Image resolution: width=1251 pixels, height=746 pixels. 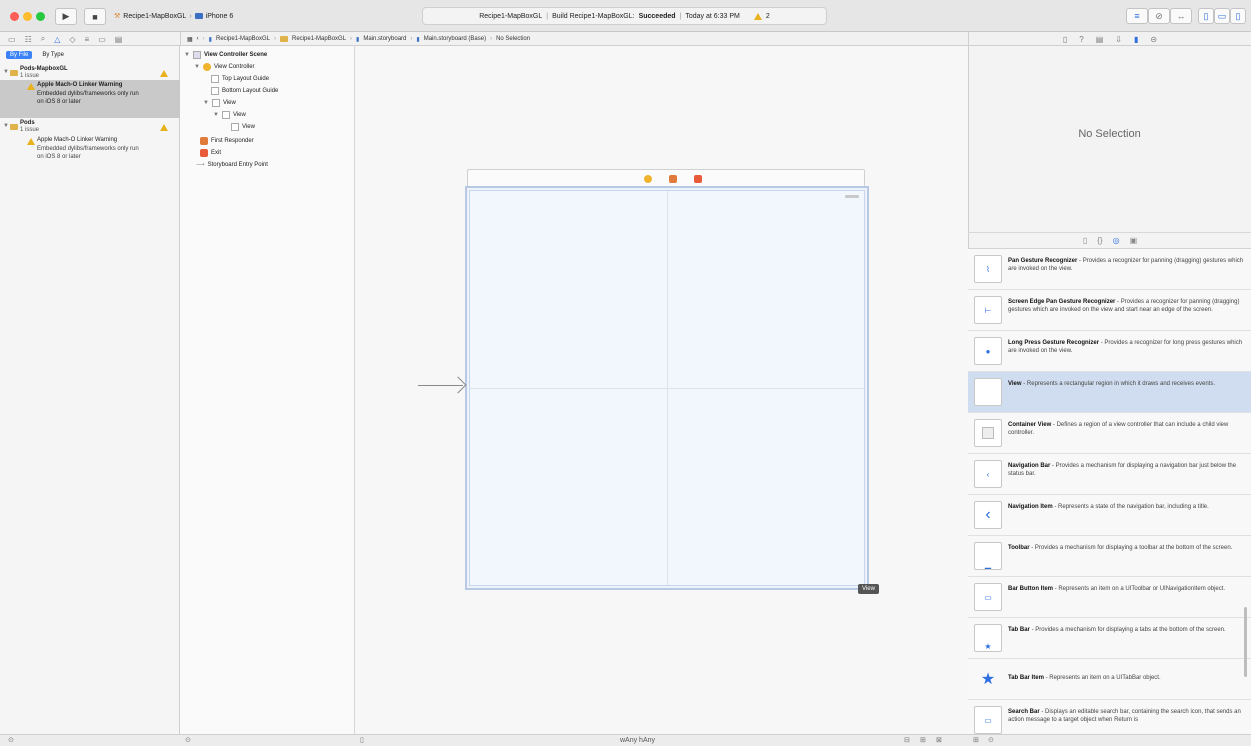 What do you see at coordinates (1081, 39) in the screenshot?
I see `quick-help-icon: ?` at bounding box center [1081, 39].